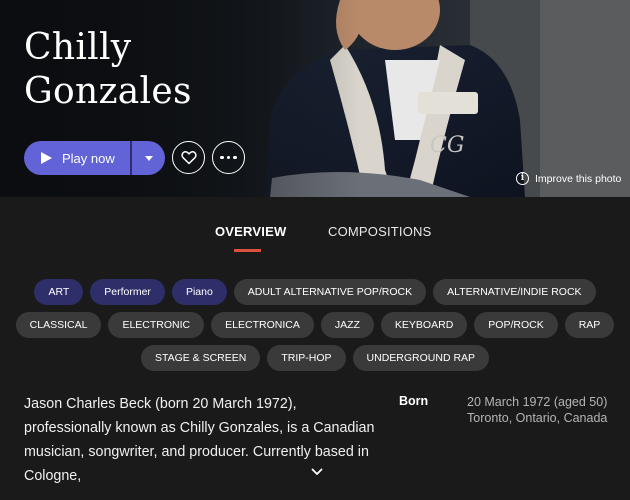 The image size is (630, 500). I want to click on tag-underground-rap: UNDERGROUND RAP, so click(421, 358).